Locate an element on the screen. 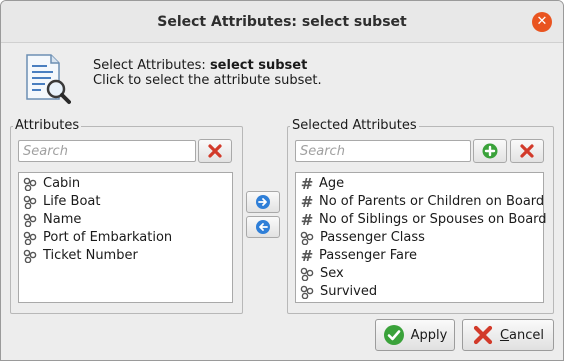 This screenshot has width=564, height=361. arrow-right-icon is located at coordinates (263, 202).